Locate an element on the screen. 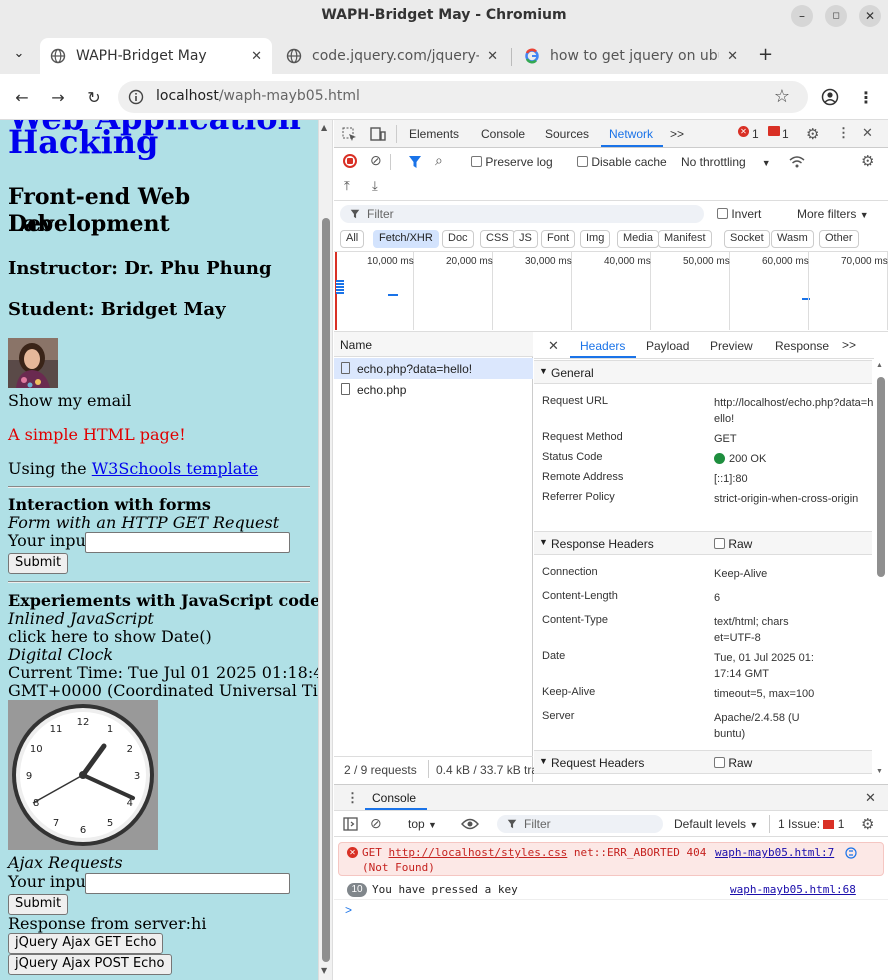 The image size is (888, 980). tab-search-button: ⌄ is located at coordinates (19, 53).